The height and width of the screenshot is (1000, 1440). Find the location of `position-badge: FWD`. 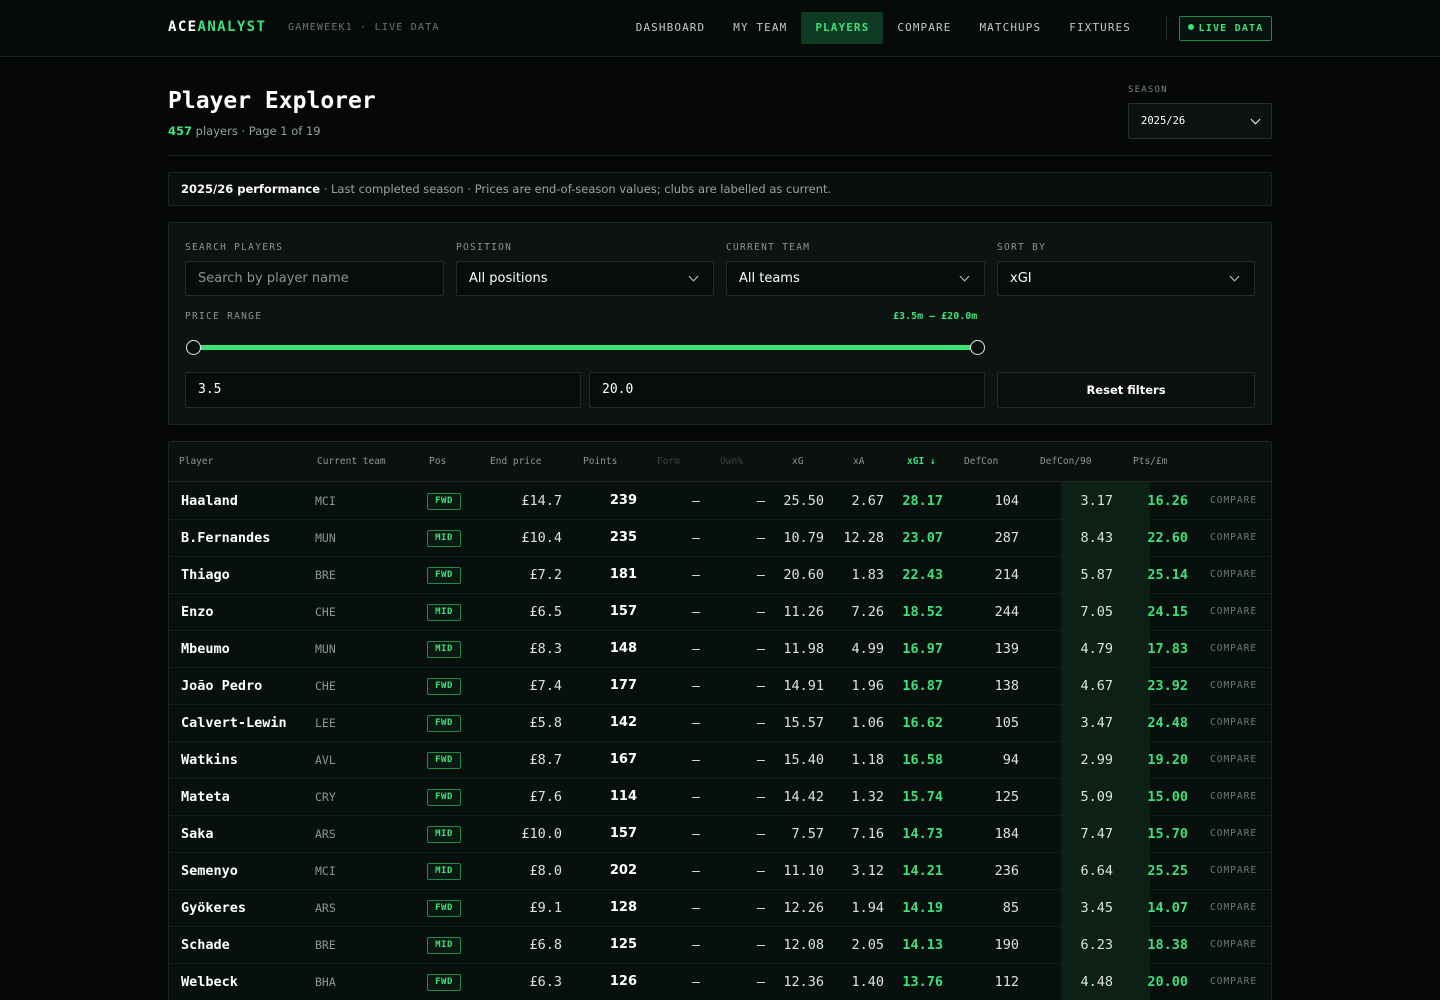

position-badge: FWD is located at coordinates (444, 575).